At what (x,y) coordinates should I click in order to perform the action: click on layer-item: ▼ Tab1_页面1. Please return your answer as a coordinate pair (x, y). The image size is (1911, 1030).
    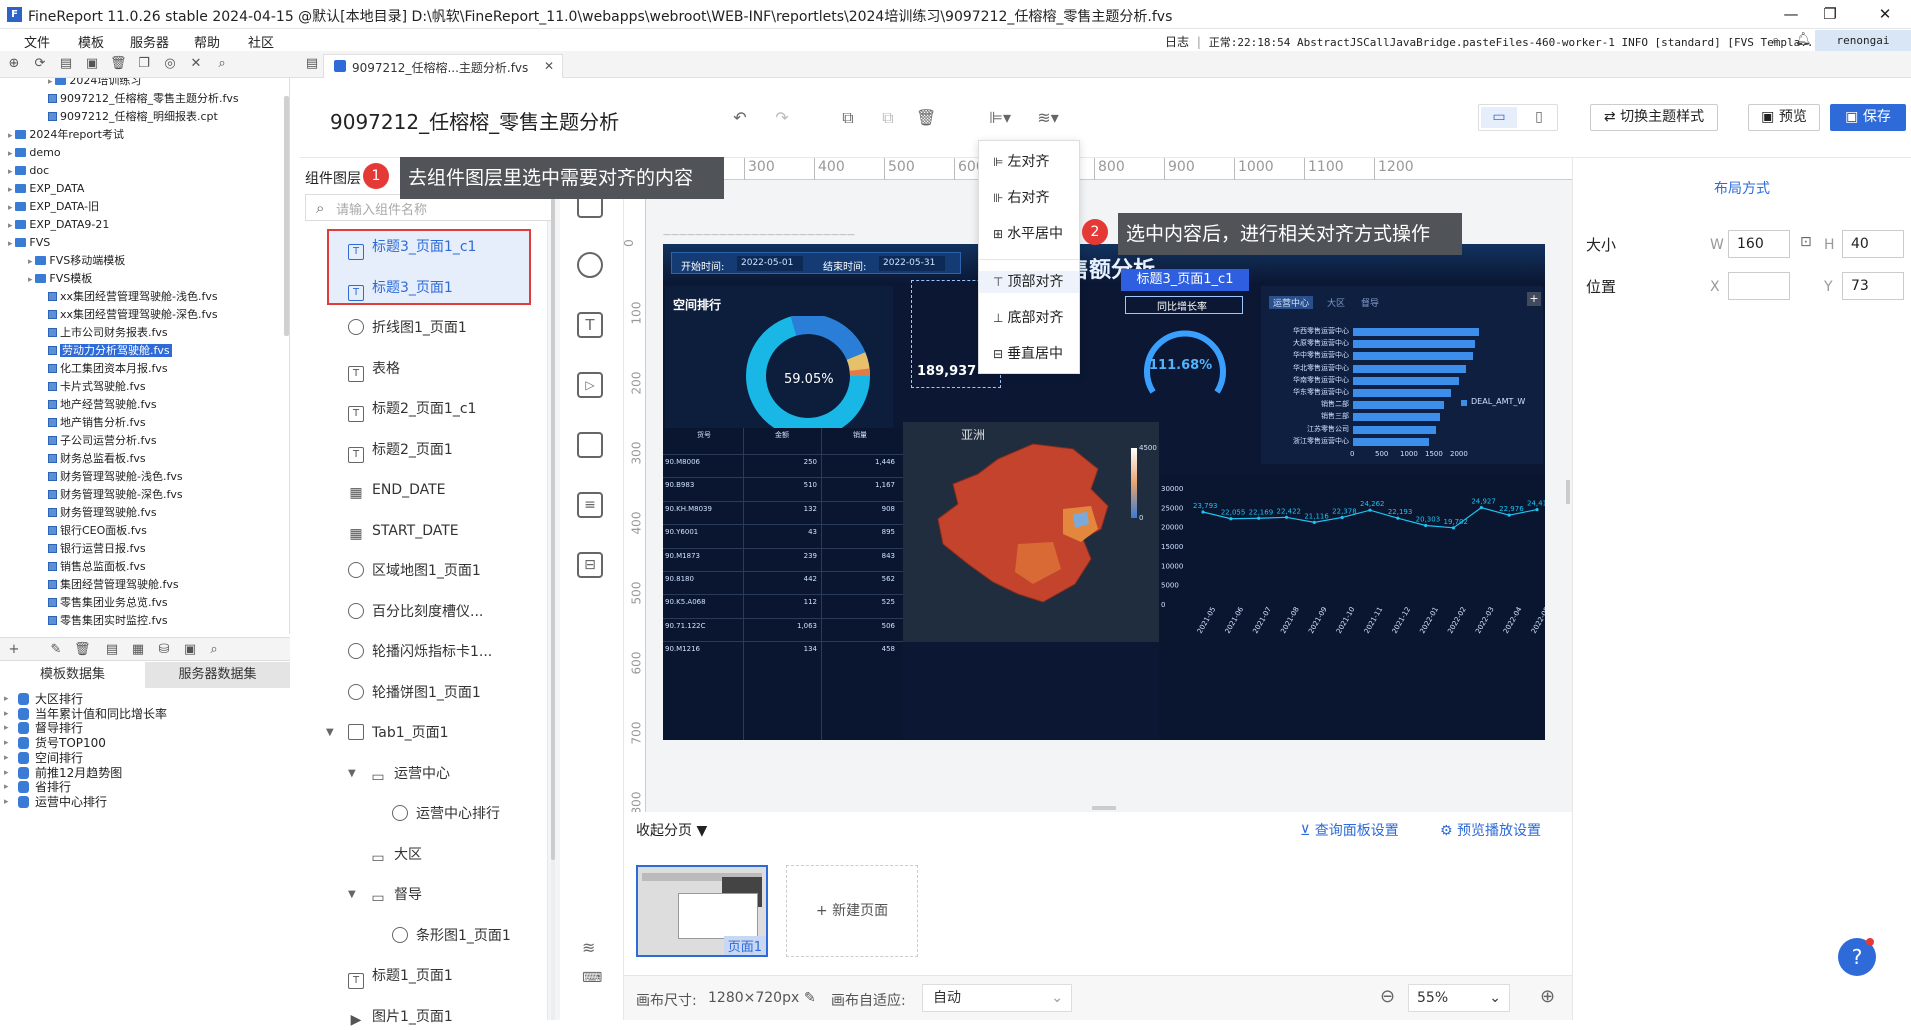
    Looking at the image, I should click on (387, 733).